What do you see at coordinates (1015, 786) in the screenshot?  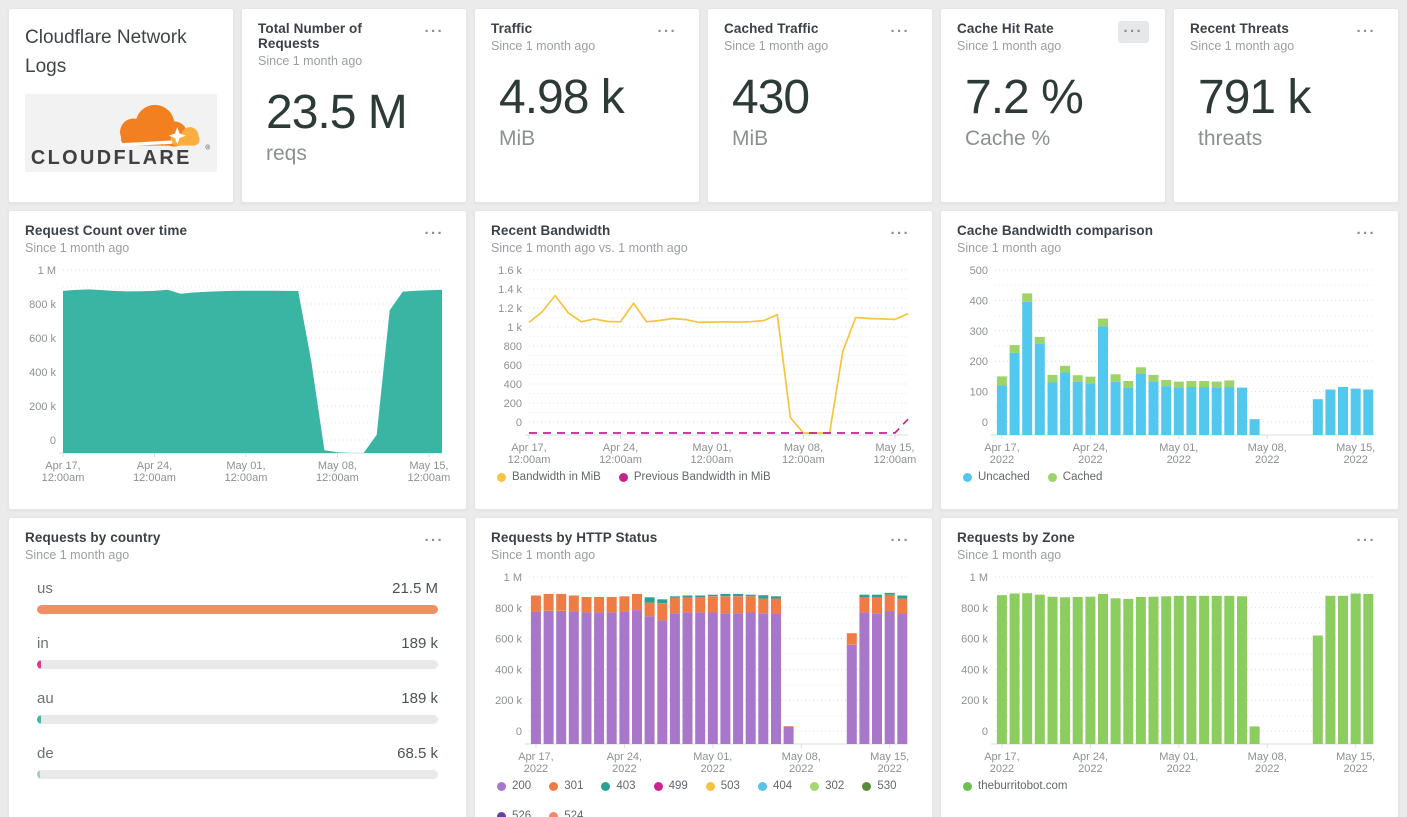 I see `legend-item: theburritobot.com` at bounding box center [1015, 786].